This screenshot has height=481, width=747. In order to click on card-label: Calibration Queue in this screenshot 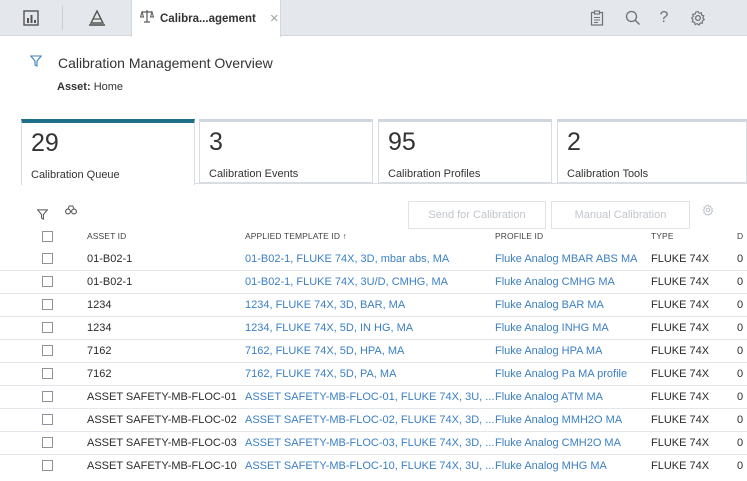, I will do `click(75, 175)`.